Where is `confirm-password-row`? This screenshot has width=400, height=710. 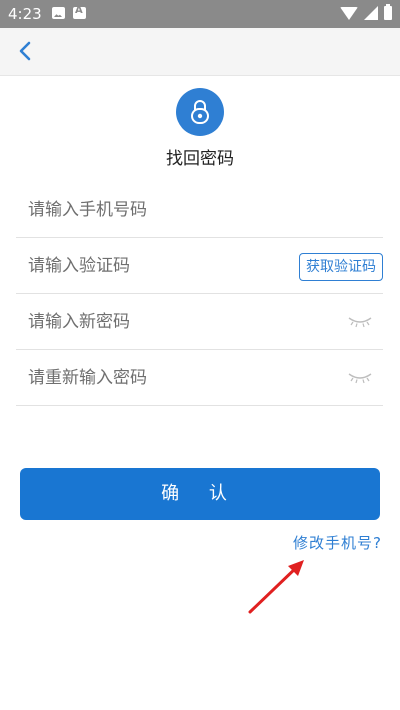
confirm-password-row is located at coordinates (199, 378).